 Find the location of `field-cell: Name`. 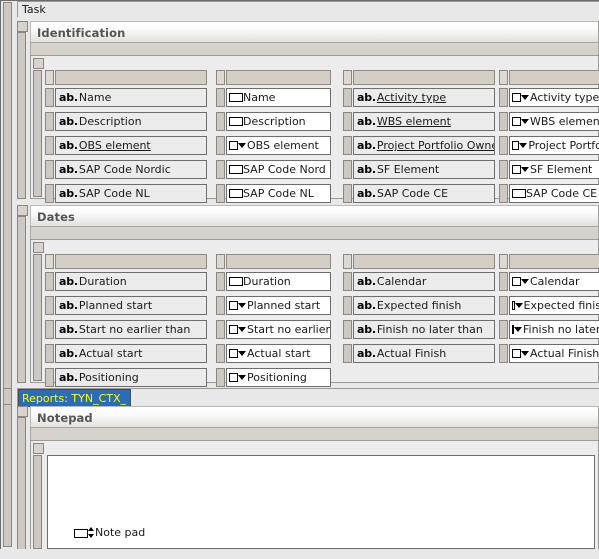

field-cell: Name is located at coordinates (278, 97).